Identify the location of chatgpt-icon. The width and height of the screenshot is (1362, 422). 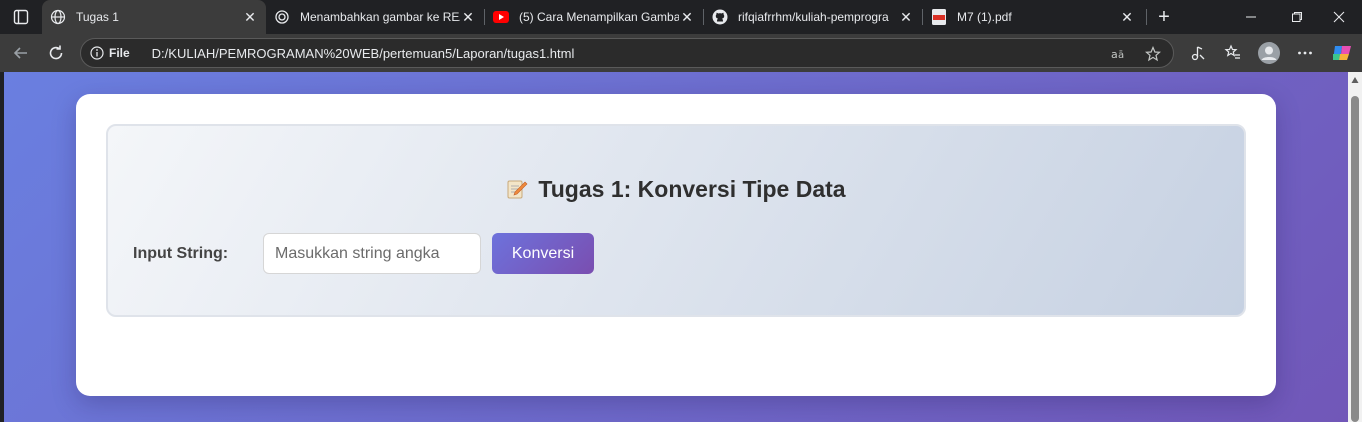
(282, 17).